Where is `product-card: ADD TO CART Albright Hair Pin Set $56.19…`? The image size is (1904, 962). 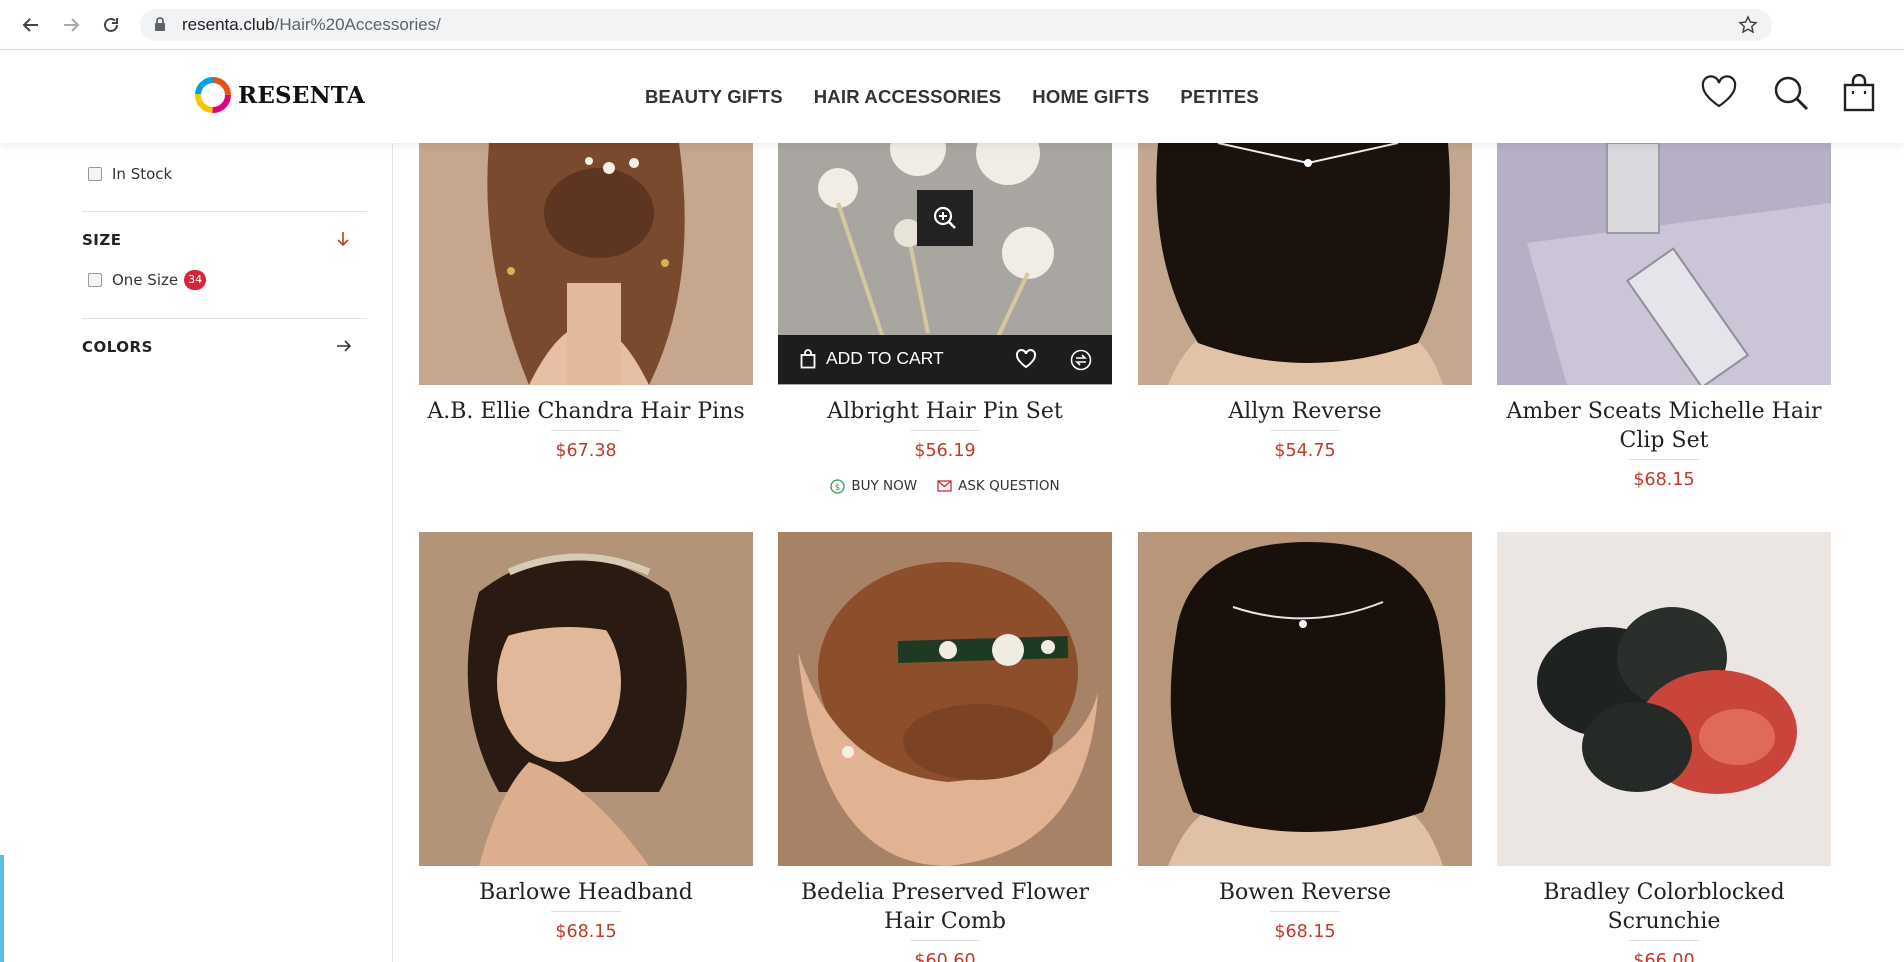 product-card: ADD TO CART Albright Hair Pin Set $56.19… is located at coordinates (945, 323).